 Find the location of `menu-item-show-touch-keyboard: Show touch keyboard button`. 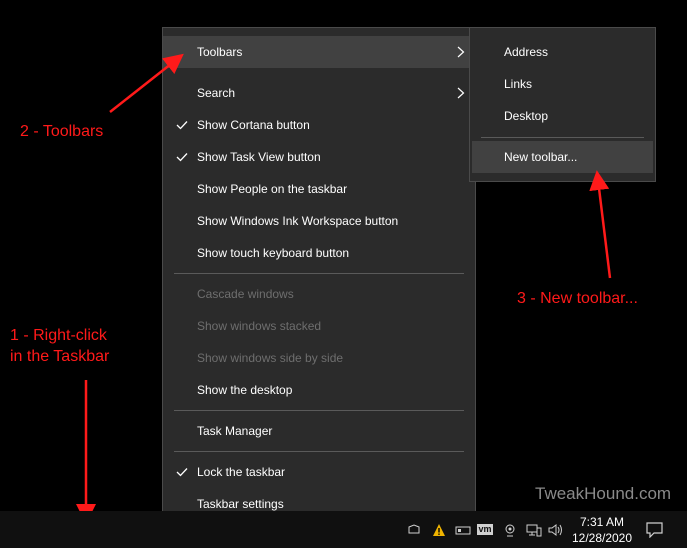

menu-item-show-touch-keyboard: Show touch keyboard button is located at coordinates (319, 253).